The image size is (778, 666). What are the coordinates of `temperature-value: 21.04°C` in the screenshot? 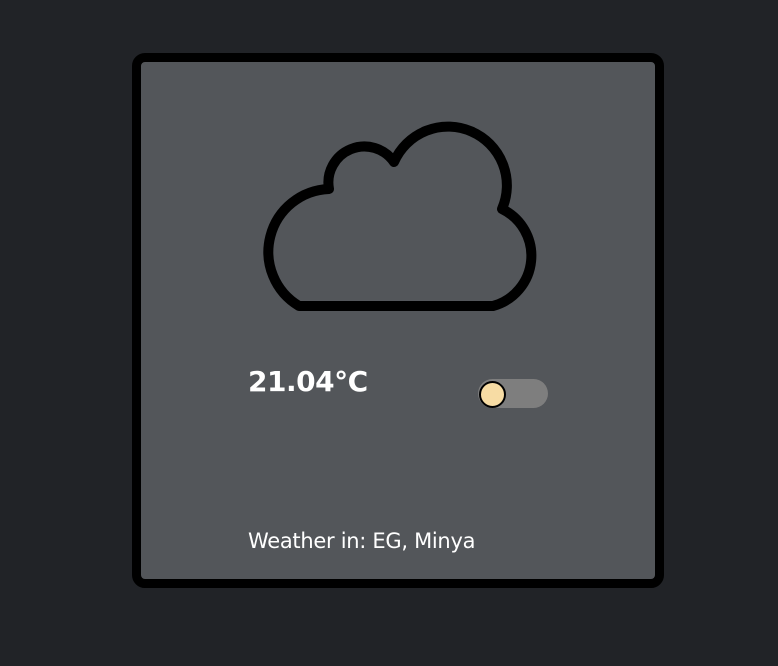 It's located at (308, 381).